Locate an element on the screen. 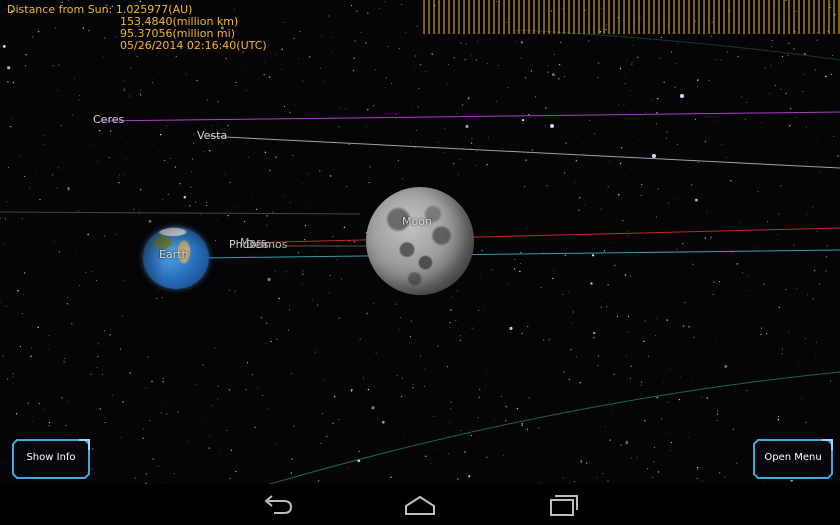 The height and width of the screenshot is (525, 840). open-menu-label: Open Menu is located at coordinates (793, 457).